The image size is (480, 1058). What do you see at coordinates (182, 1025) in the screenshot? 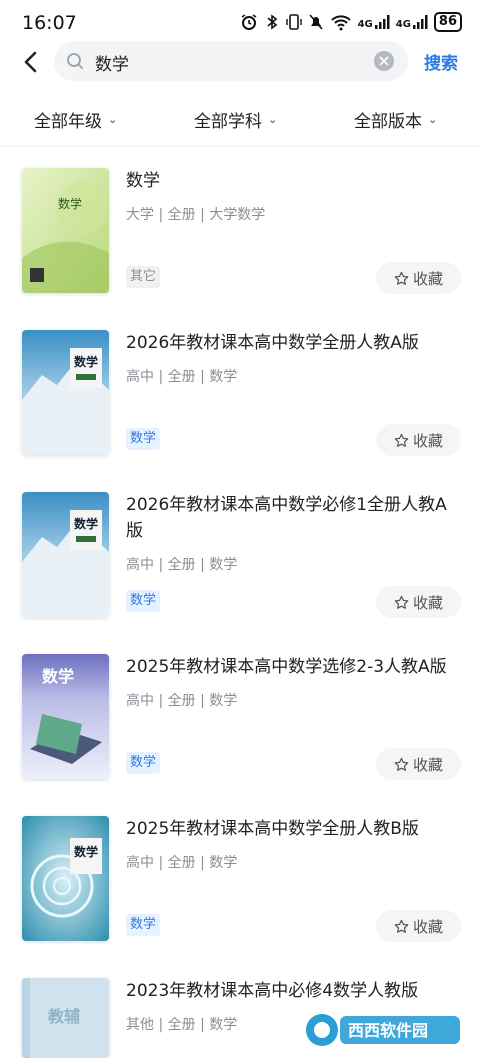
I see `book-meta: 其他 | 全册 | 数学` at bounding box center [182, 1025].